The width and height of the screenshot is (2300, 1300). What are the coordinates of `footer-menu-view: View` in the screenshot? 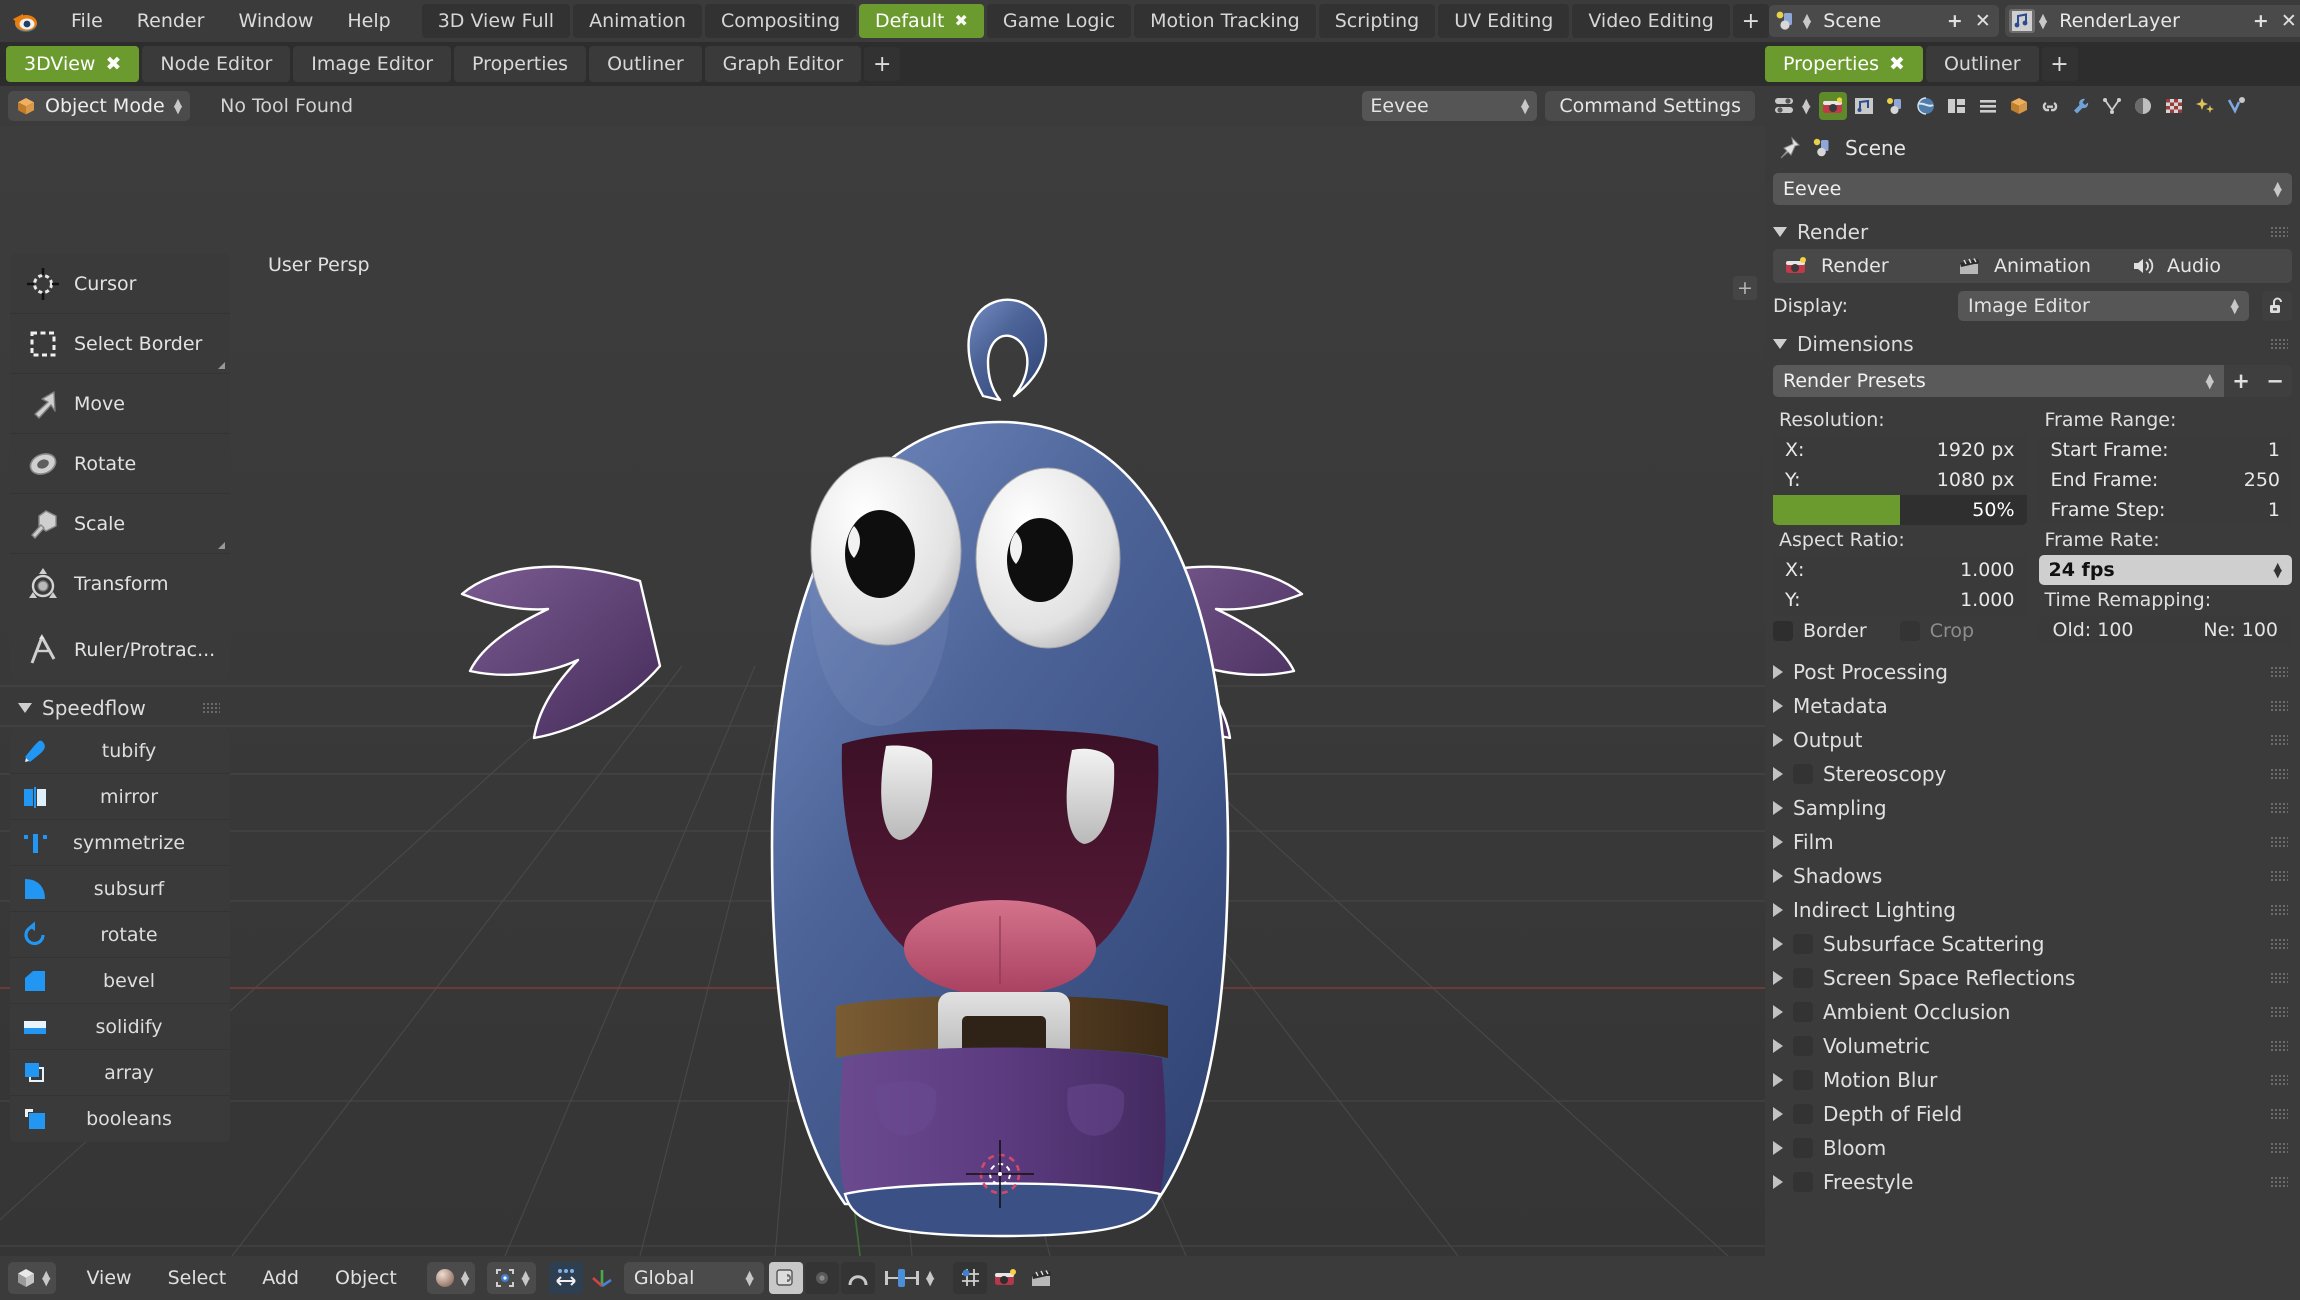 It's located at (108, 1278).